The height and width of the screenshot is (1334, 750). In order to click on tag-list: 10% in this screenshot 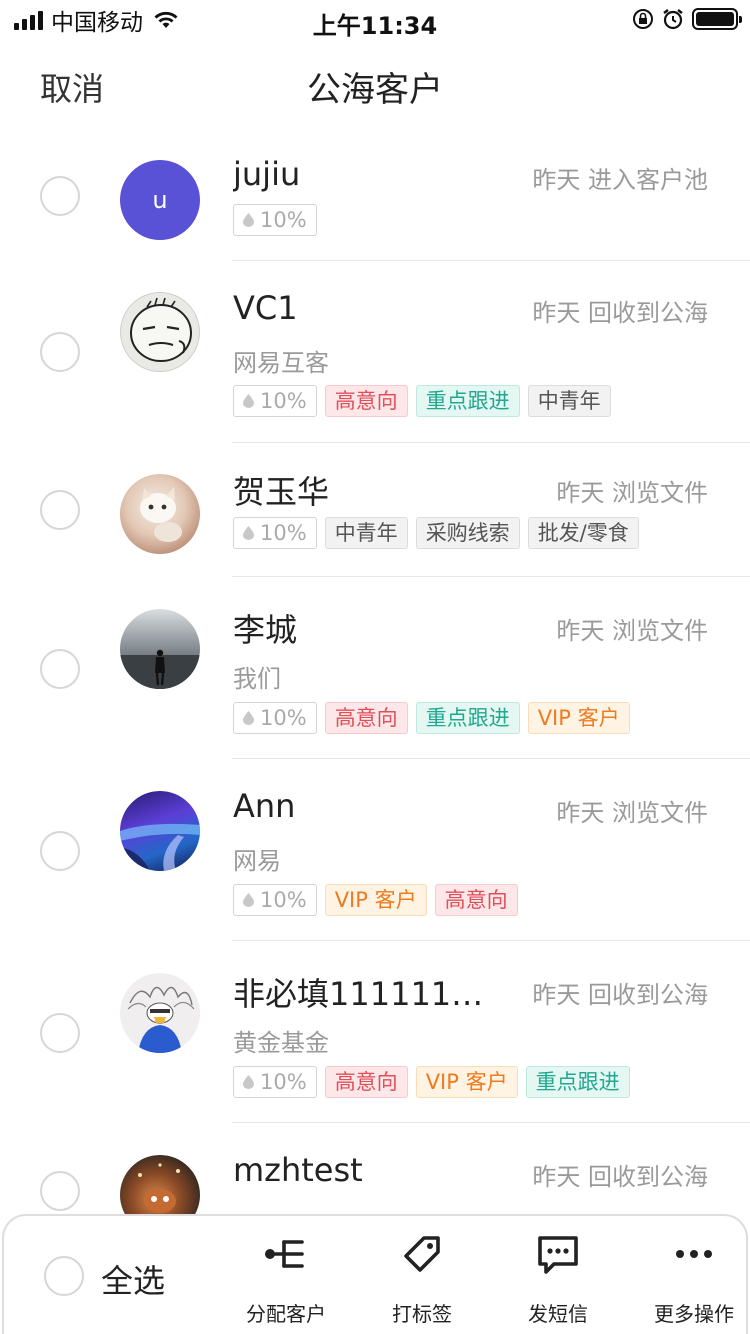, I will do `click(275, 220)`.